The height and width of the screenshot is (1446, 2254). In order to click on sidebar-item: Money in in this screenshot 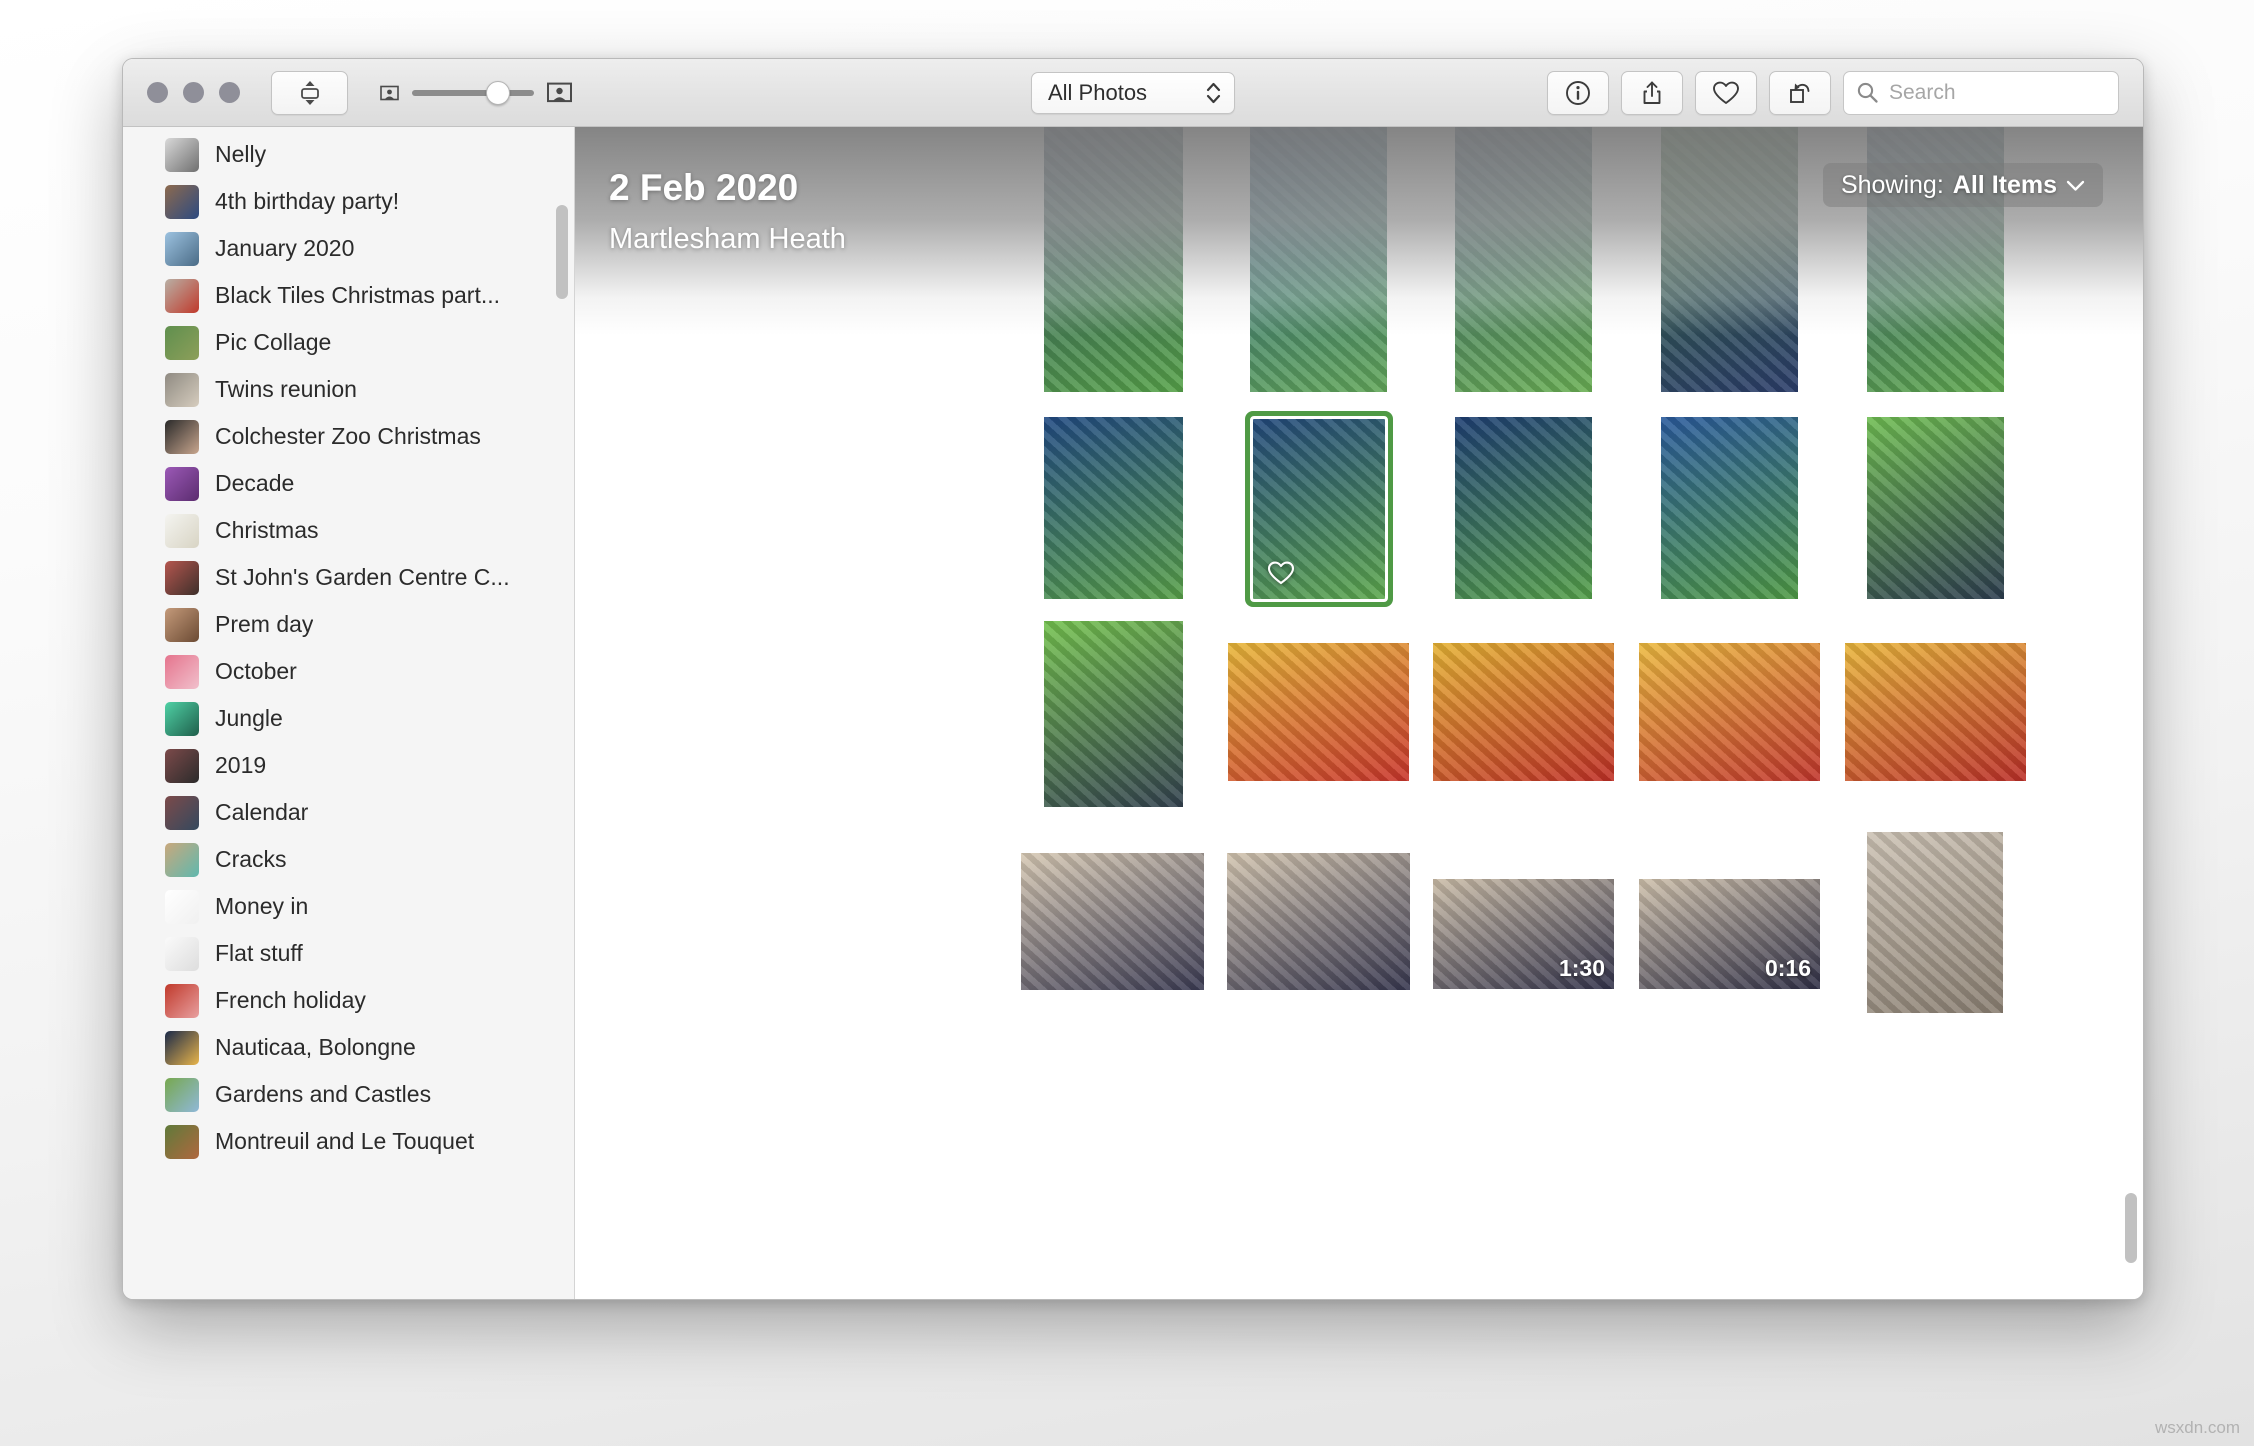, I will do `click(348, 906)`.